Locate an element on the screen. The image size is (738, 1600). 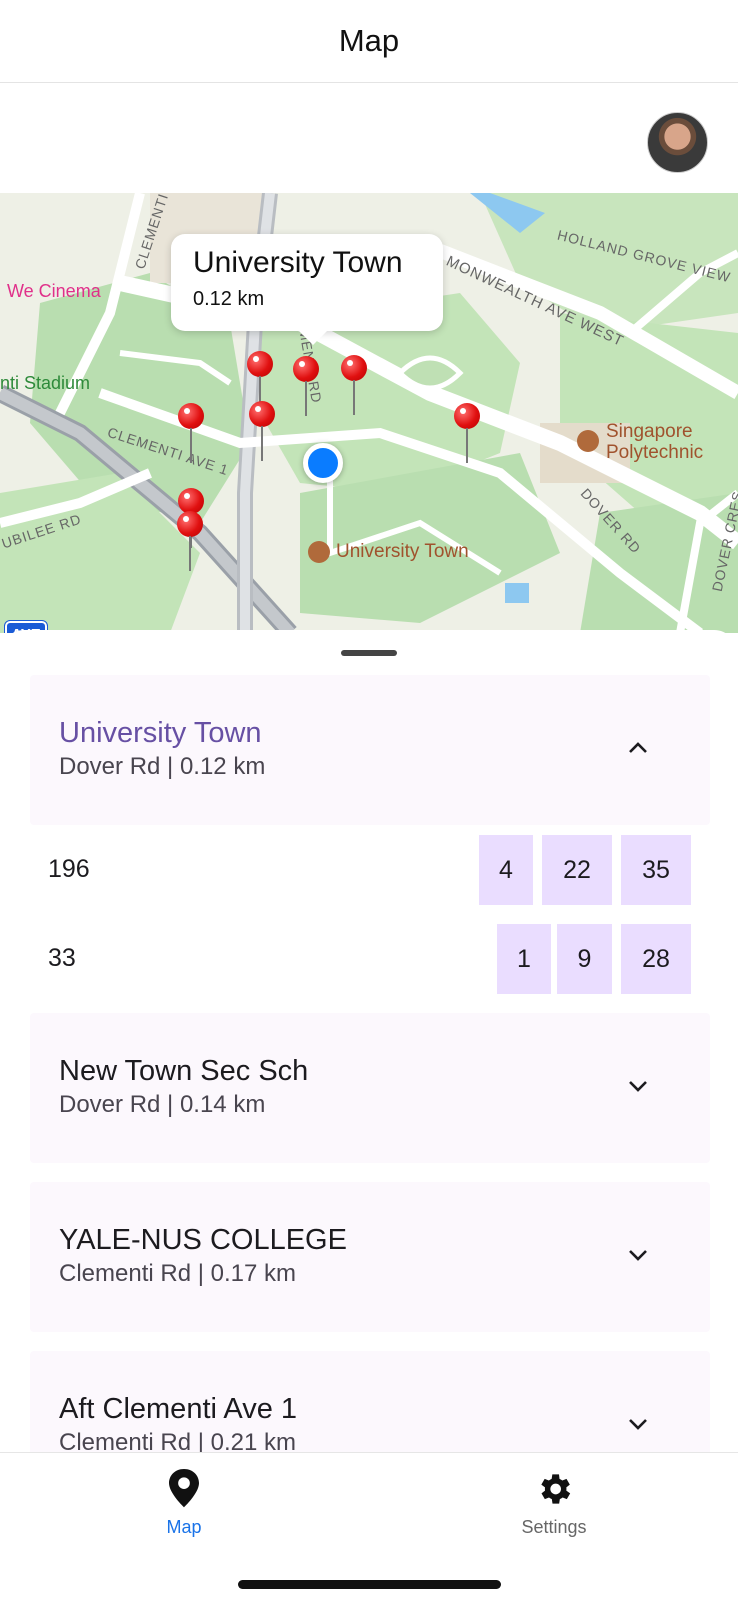
stop-name: New Town Sec Sch is located at coordinates (184, 1071).